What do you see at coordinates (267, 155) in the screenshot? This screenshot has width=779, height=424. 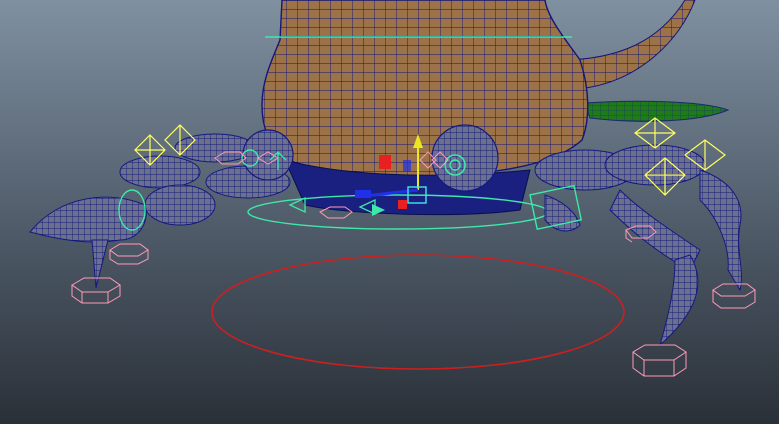 I see `left-eye` at bounding box center [267, 155].